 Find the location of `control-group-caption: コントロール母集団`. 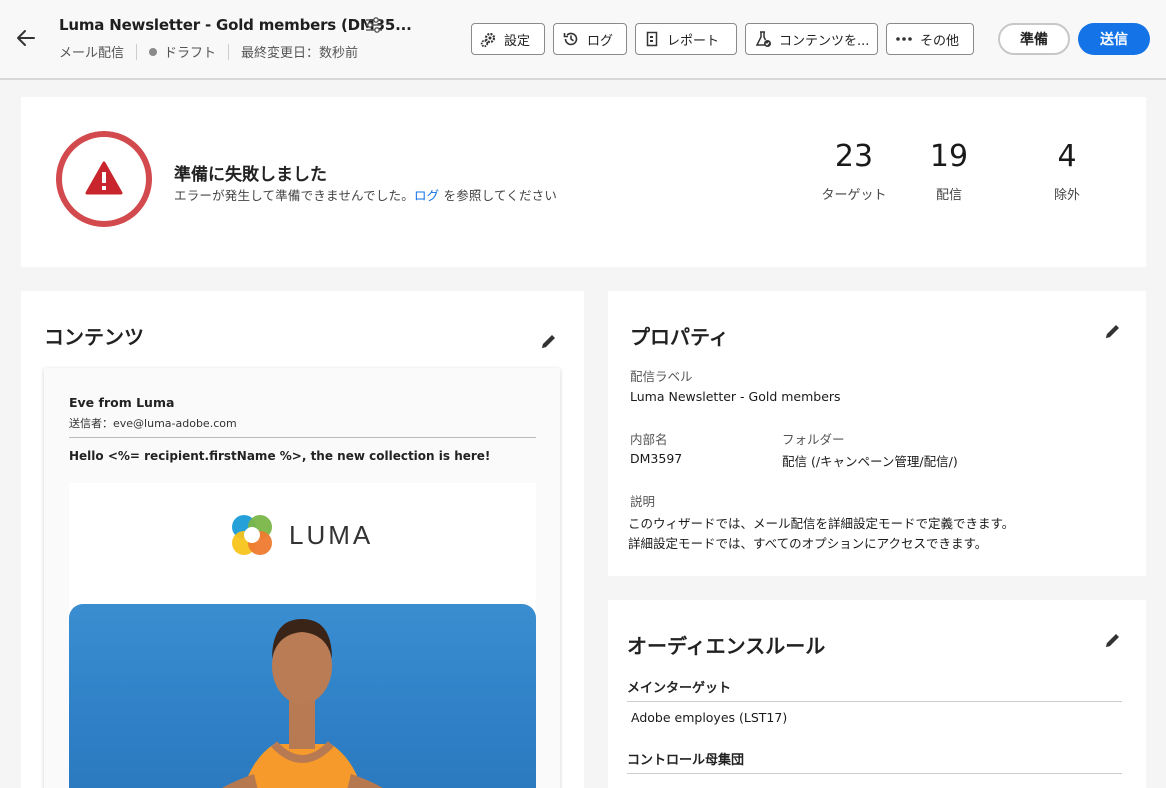

control-group-caption: コントロール母集団 is located at coordinates (686, 760).